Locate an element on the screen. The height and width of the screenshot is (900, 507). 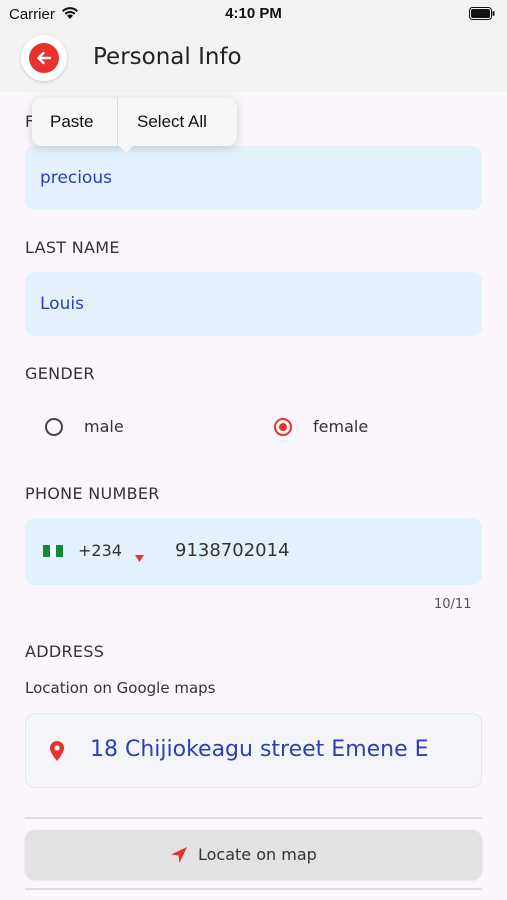
last-name-label: LAST NAME is located at coordinates (72, 247).